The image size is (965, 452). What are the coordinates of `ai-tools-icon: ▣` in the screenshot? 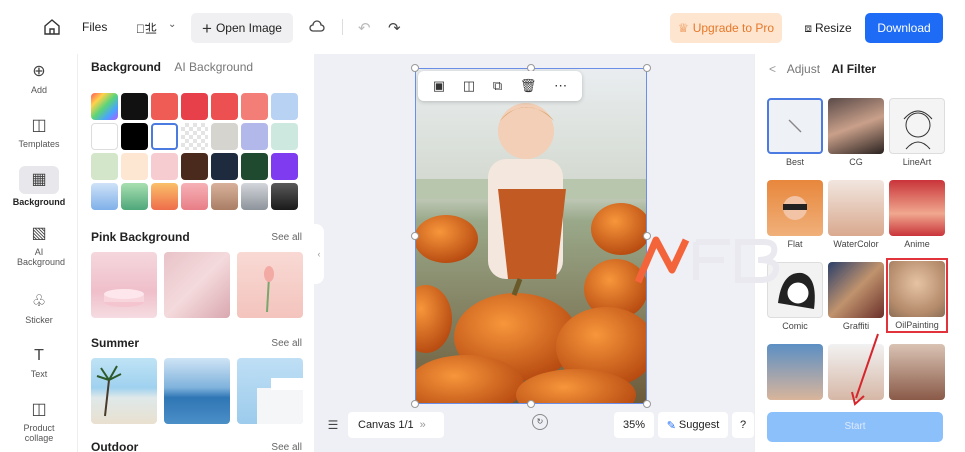 It's located at (439, 86).